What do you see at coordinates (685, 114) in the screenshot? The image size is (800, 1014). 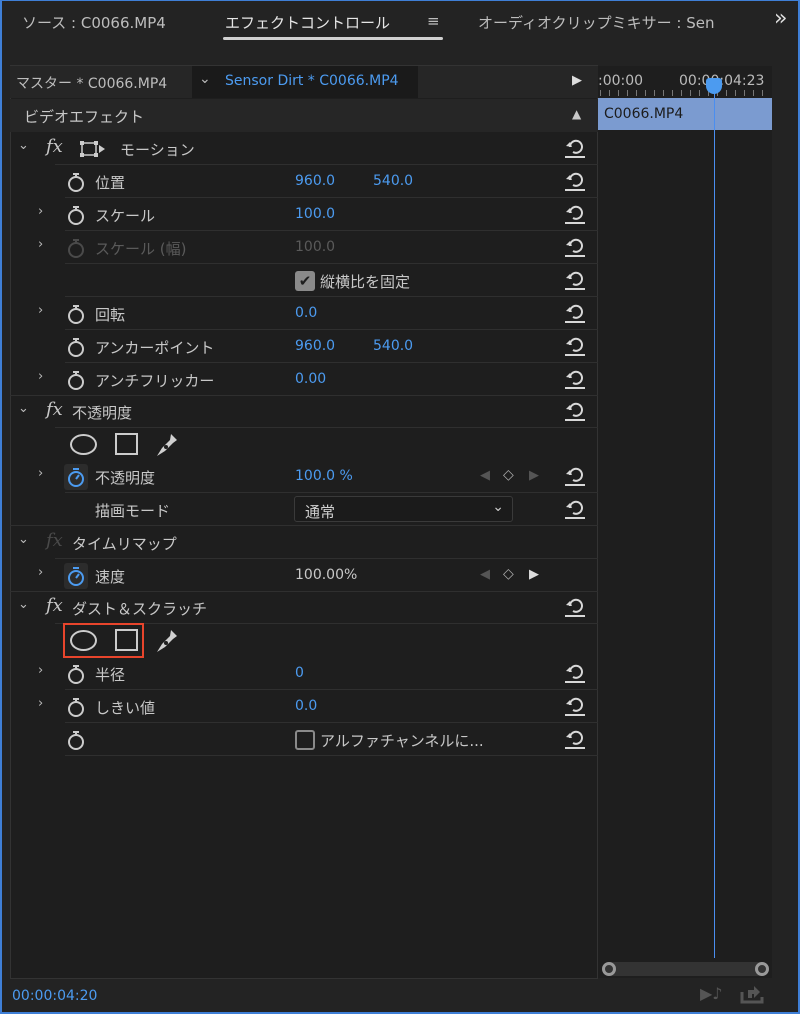 I see `timeline-clip: C0066.MP4` at bounding box center [685, 114].